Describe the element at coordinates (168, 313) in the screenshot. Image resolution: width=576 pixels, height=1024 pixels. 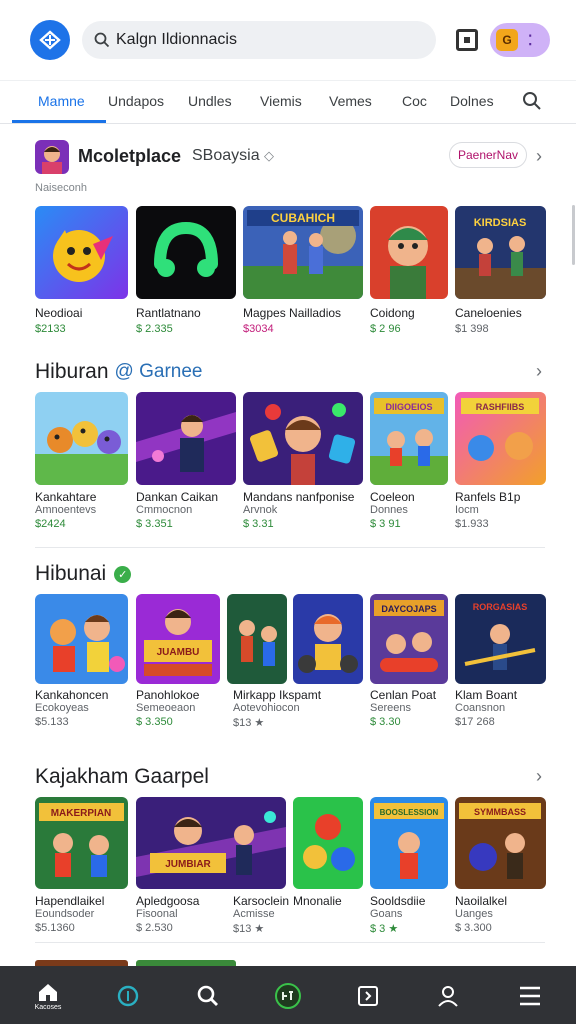
I see `app-name: Rantlatnano` at that location.